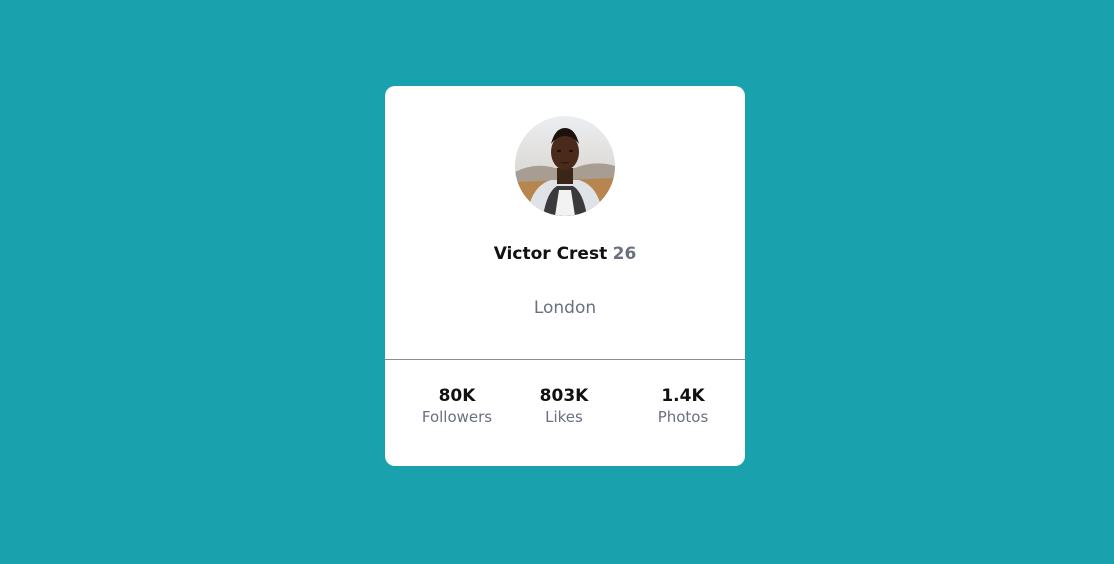 The image size is (1114, 564). I want to click on stat-value: 80K, so click(457, 396).